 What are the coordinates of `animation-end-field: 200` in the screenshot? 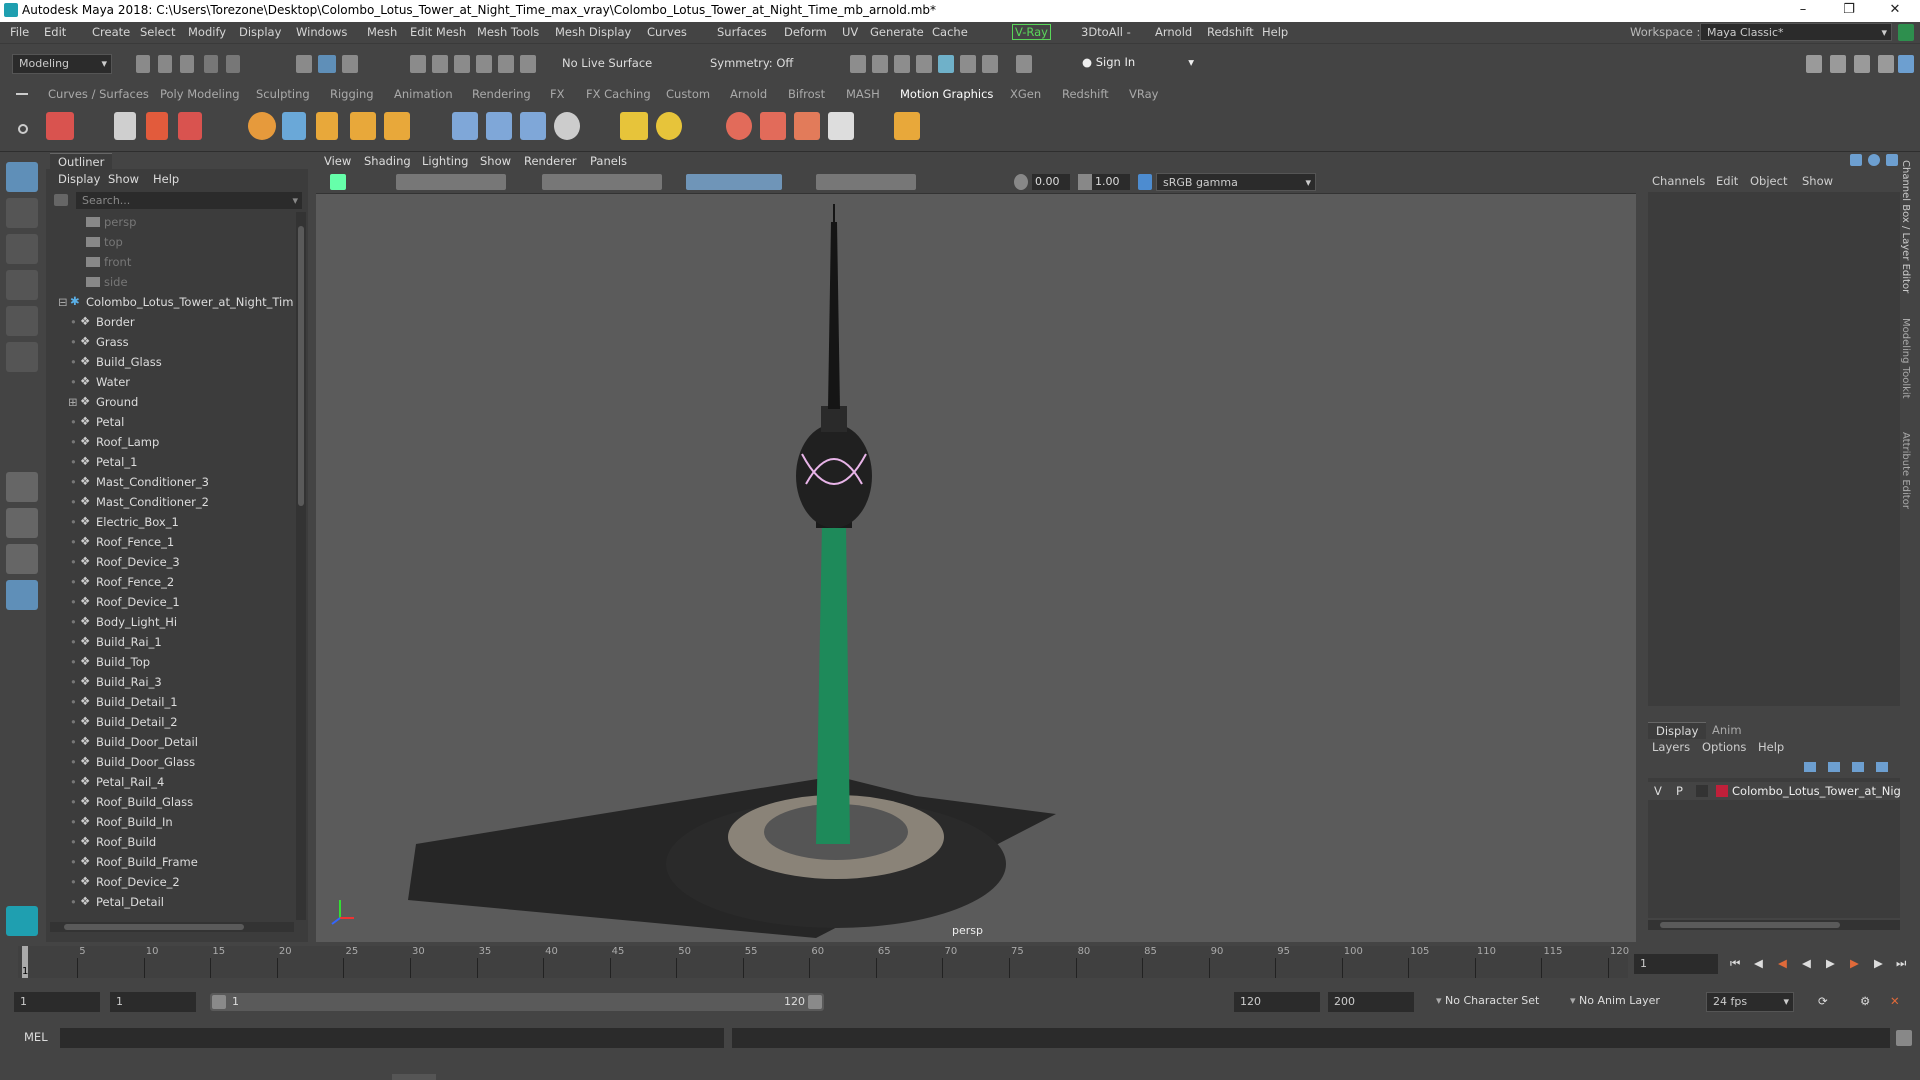 It's located at (1371, 1002).